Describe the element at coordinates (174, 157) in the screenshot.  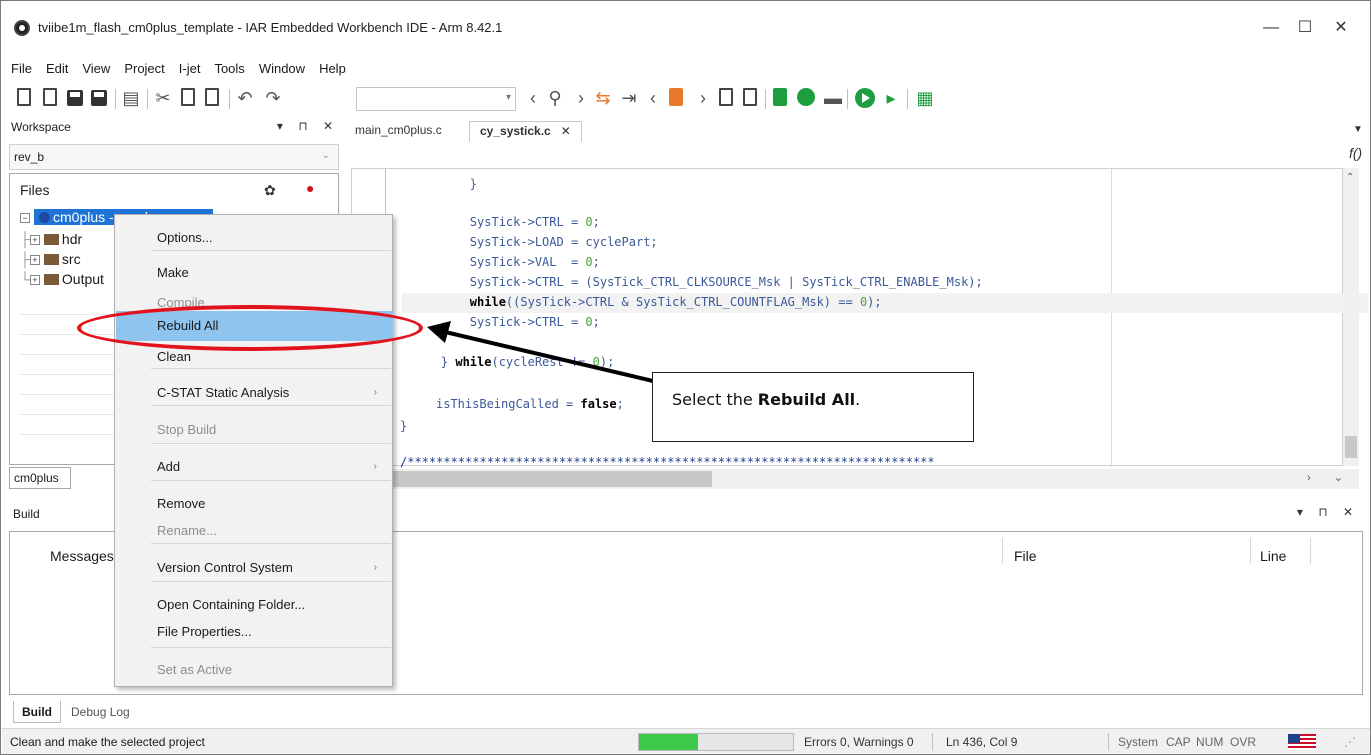
I see `configuration-select: rev_b ⌄` at that location.